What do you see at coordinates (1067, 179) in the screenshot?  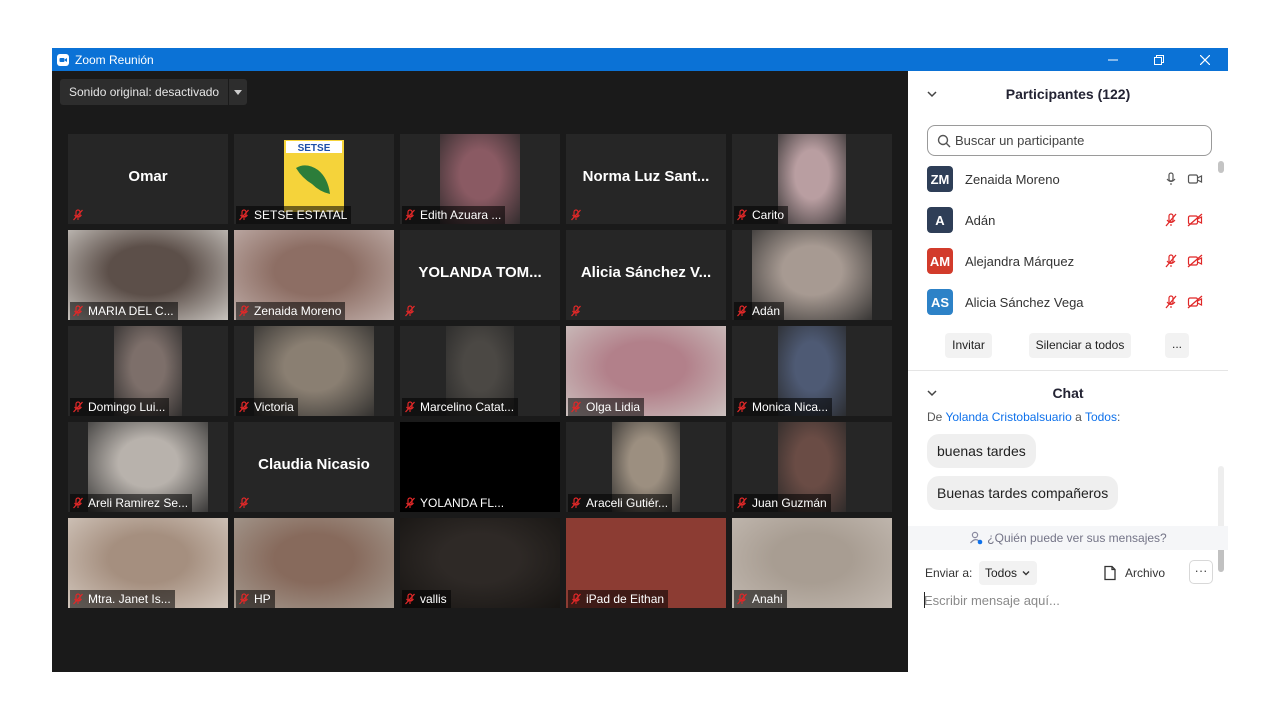 I see `participant-row: ZM Zenaida Moreno` at bounding box center [1067, 179].